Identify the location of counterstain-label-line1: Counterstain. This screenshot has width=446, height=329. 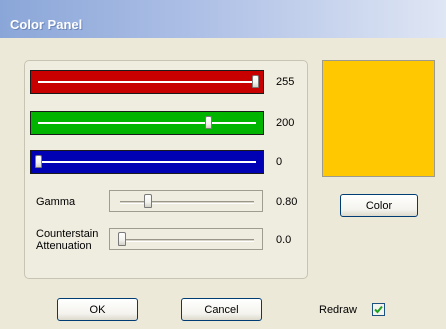
(67, 234).